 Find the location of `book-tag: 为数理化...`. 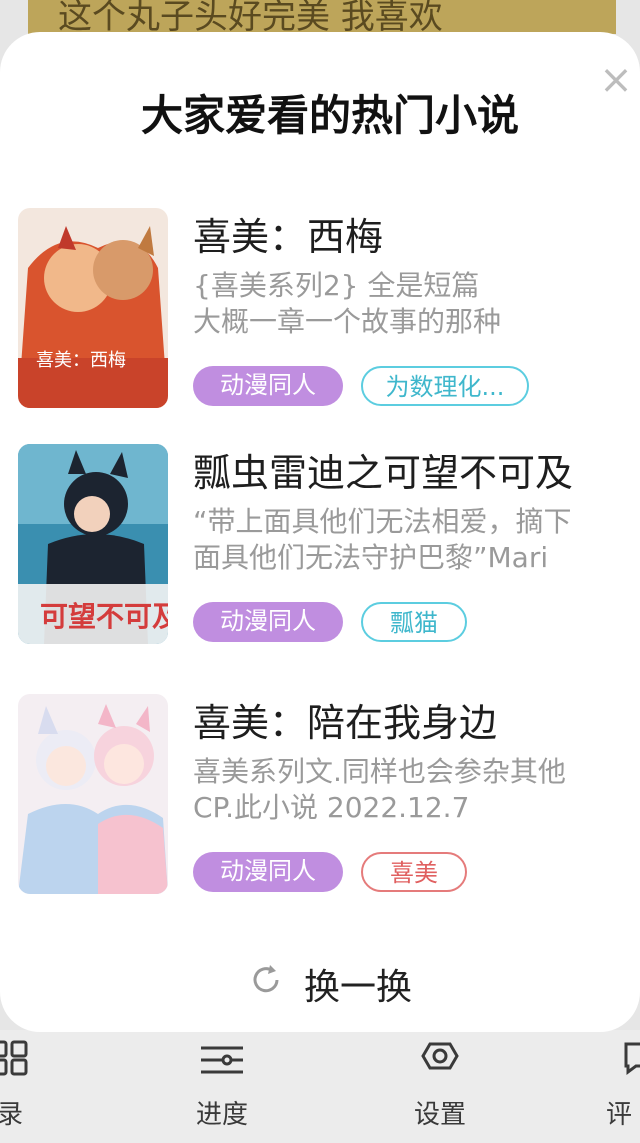

book-tag: 为数理化... is located at coordinates (445, 386).